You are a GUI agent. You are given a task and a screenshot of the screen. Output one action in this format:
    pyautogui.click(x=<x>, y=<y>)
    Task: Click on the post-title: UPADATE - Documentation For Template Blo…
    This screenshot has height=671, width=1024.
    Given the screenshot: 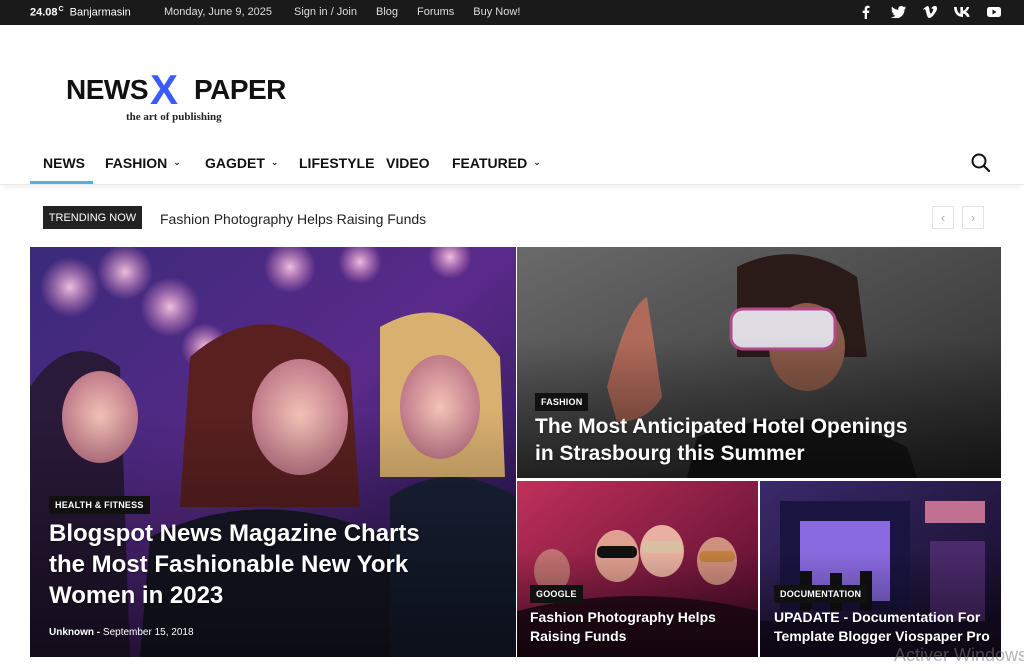 What is the action you would take?
    pyautogui.click(x=882, y=627)
    